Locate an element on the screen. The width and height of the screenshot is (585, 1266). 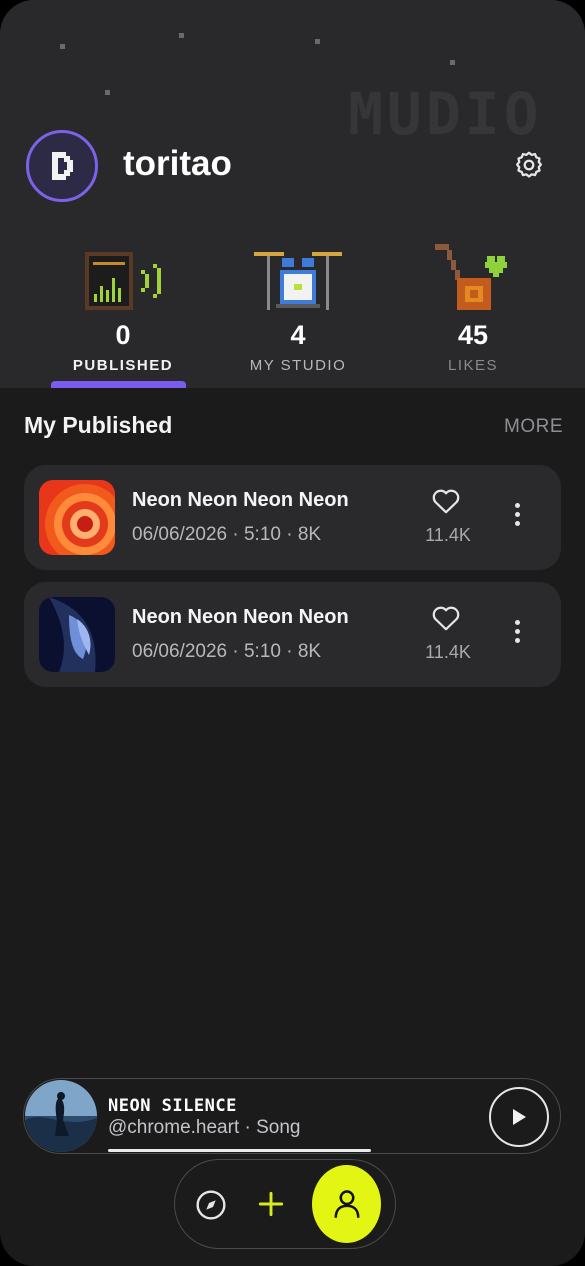
tab-likes: 45 LIKES is located at coordinates (473, 303).